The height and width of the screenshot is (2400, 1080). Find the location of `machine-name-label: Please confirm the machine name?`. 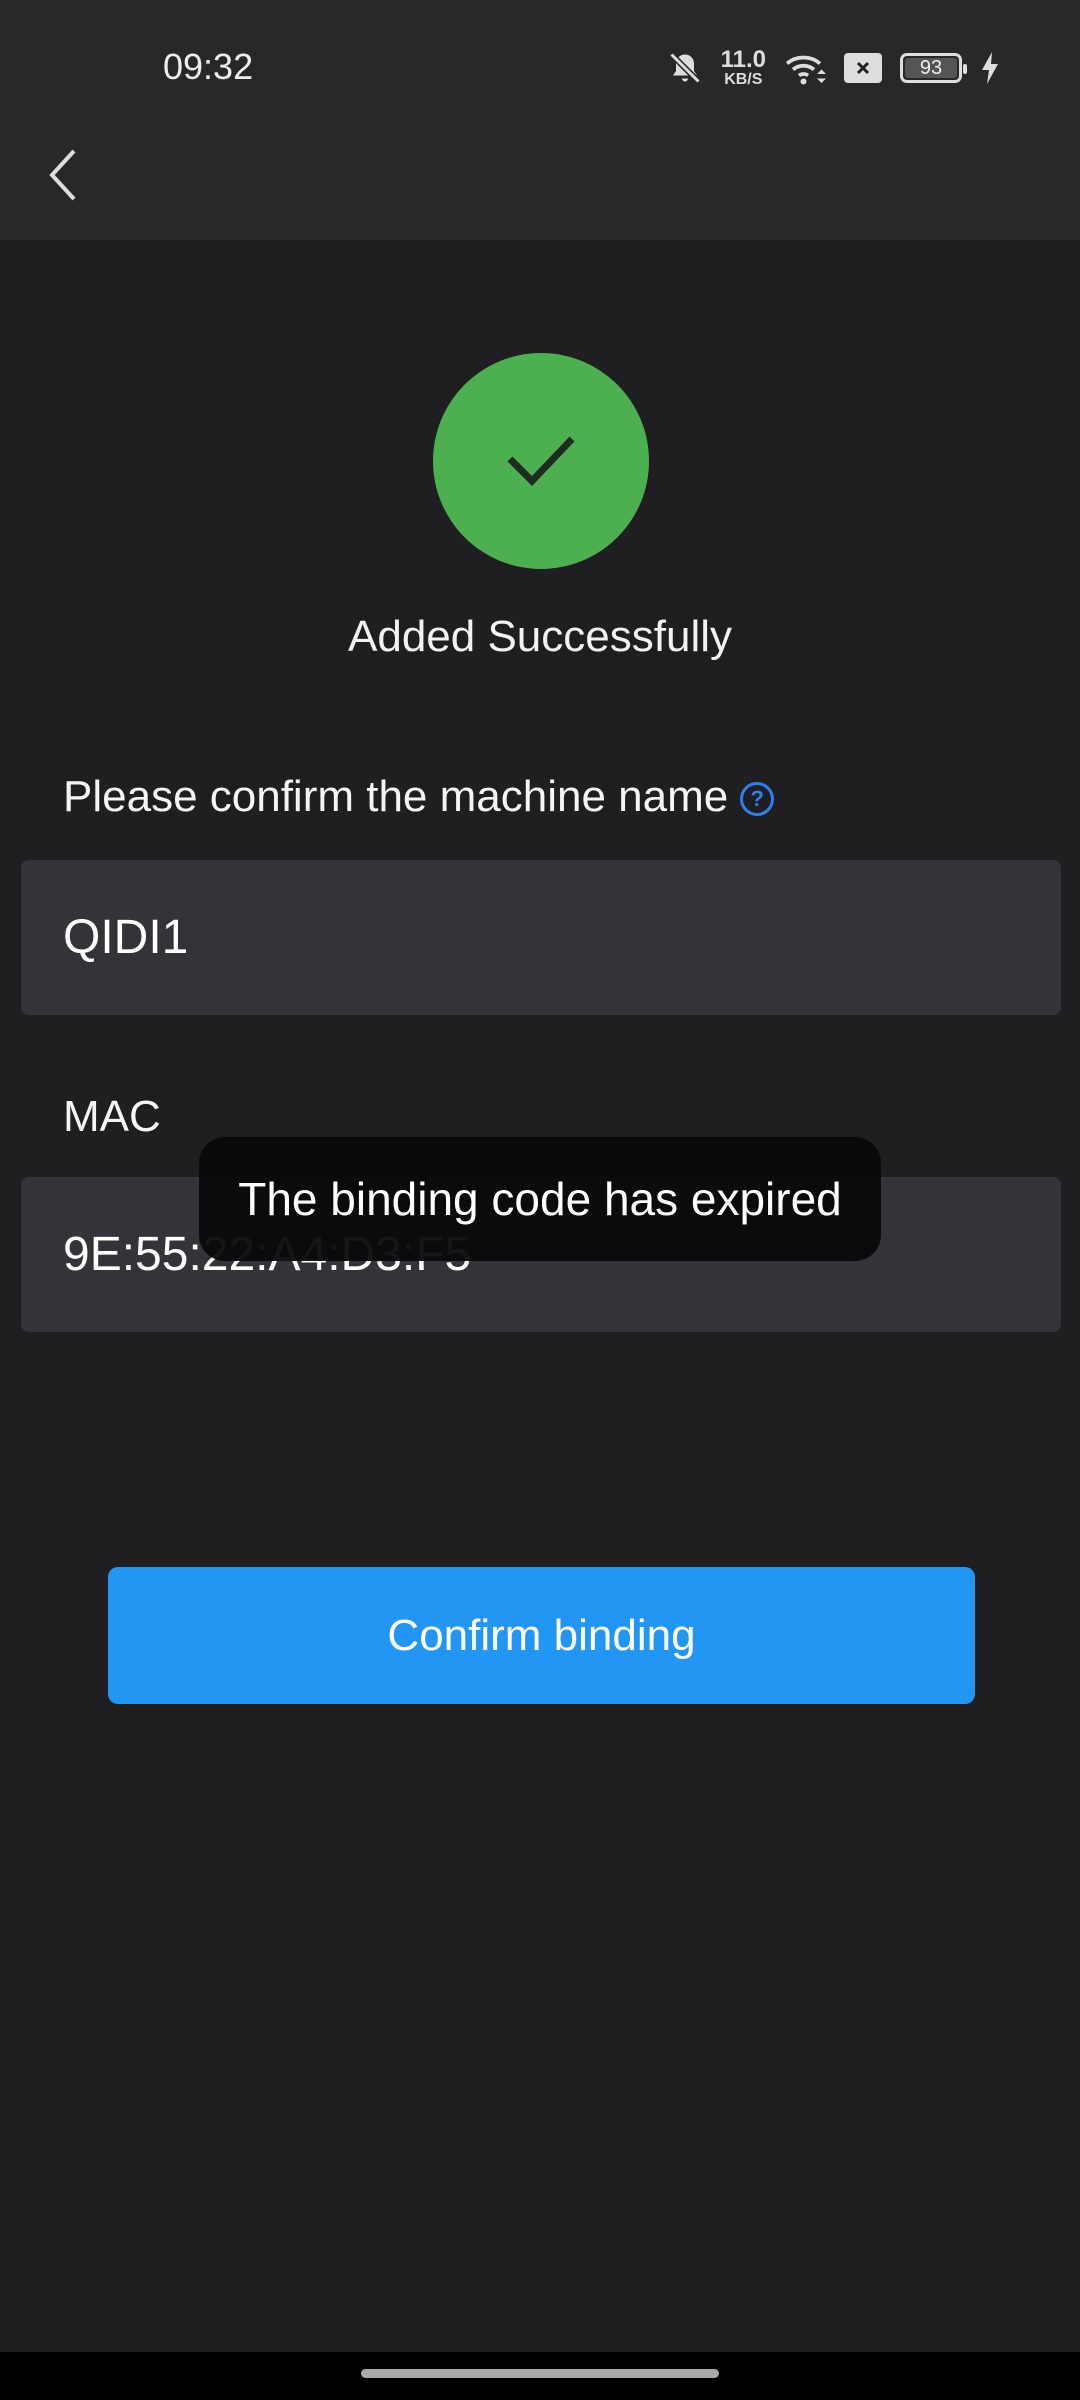

machine-name-label: Please confirm the machine name? is located at coordinates (419, 797).